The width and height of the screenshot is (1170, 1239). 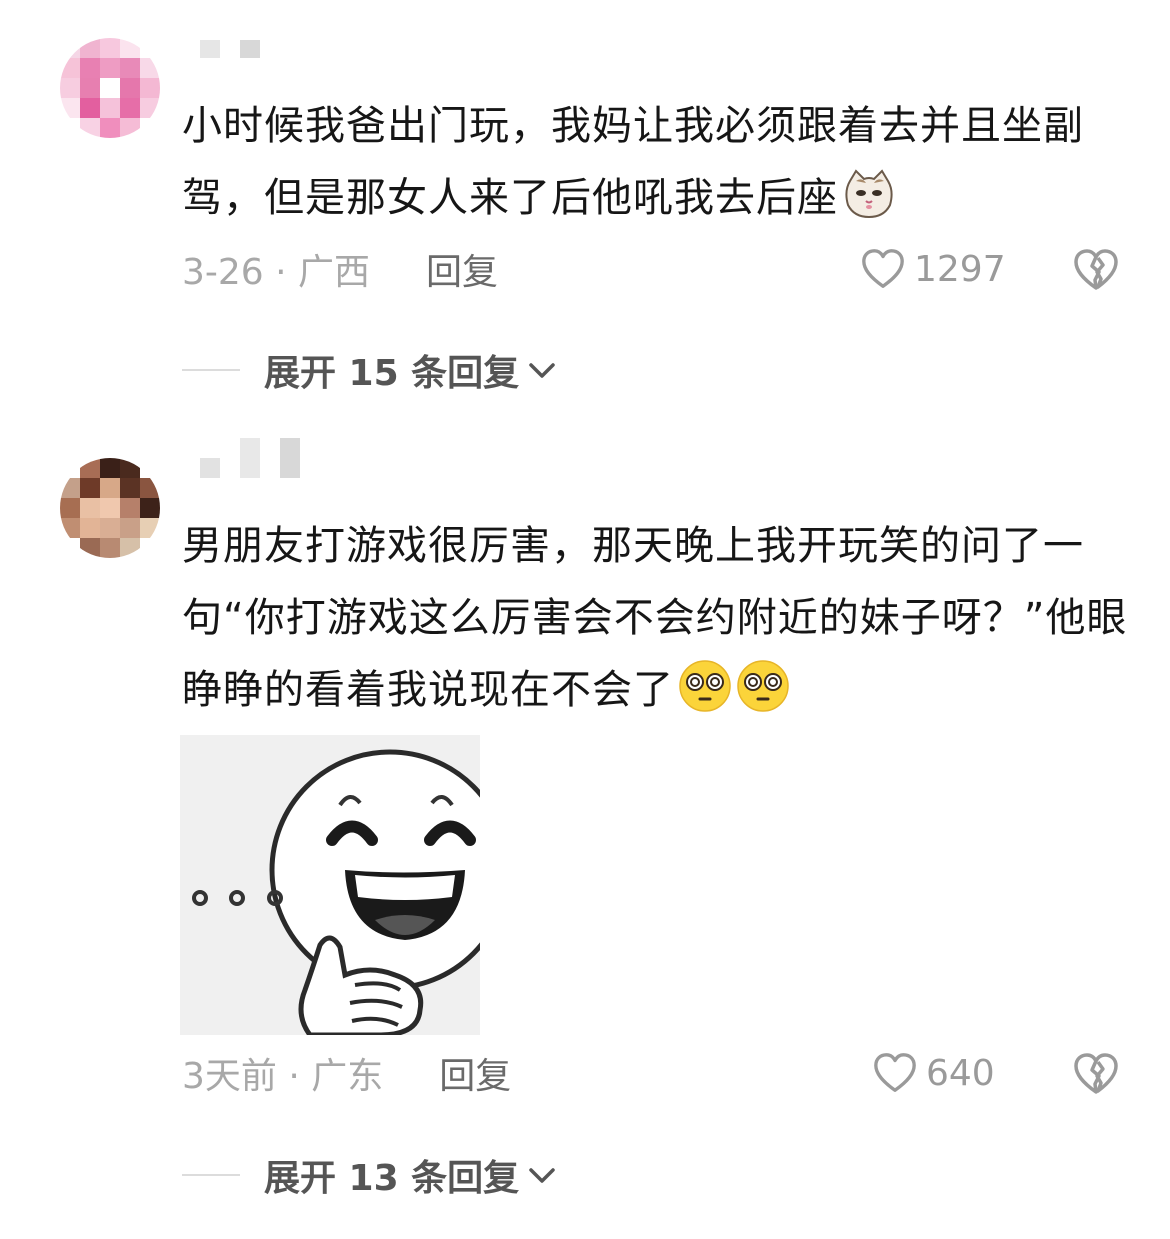 I want to click on like-button: 1297, so click(x=933, y=269).